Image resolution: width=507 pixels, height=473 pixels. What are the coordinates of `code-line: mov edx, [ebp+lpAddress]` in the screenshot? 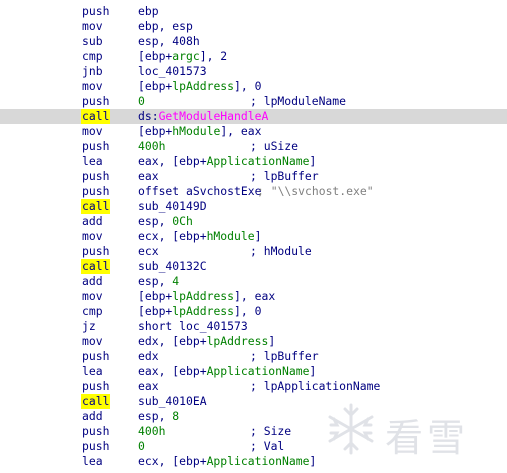 It's located at (253, 341).